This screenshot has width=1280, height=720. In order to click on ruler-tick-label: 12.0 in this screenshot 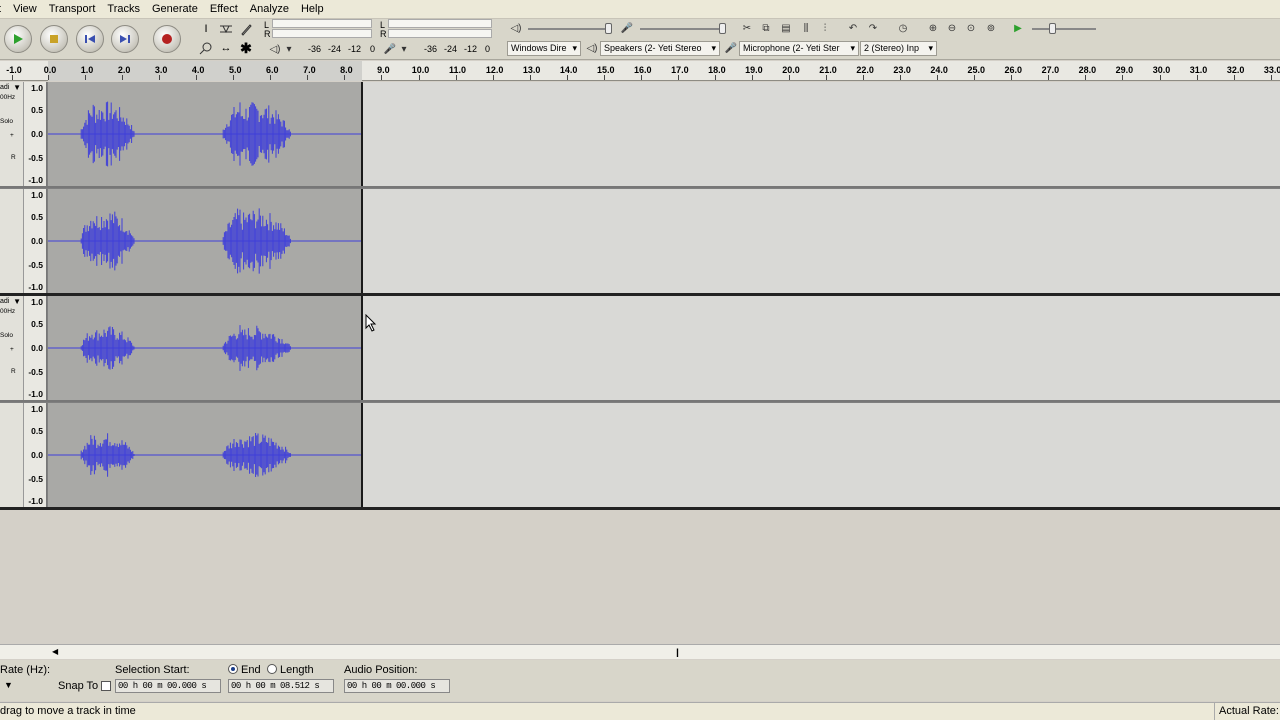, I will do `click(494, 70)`.